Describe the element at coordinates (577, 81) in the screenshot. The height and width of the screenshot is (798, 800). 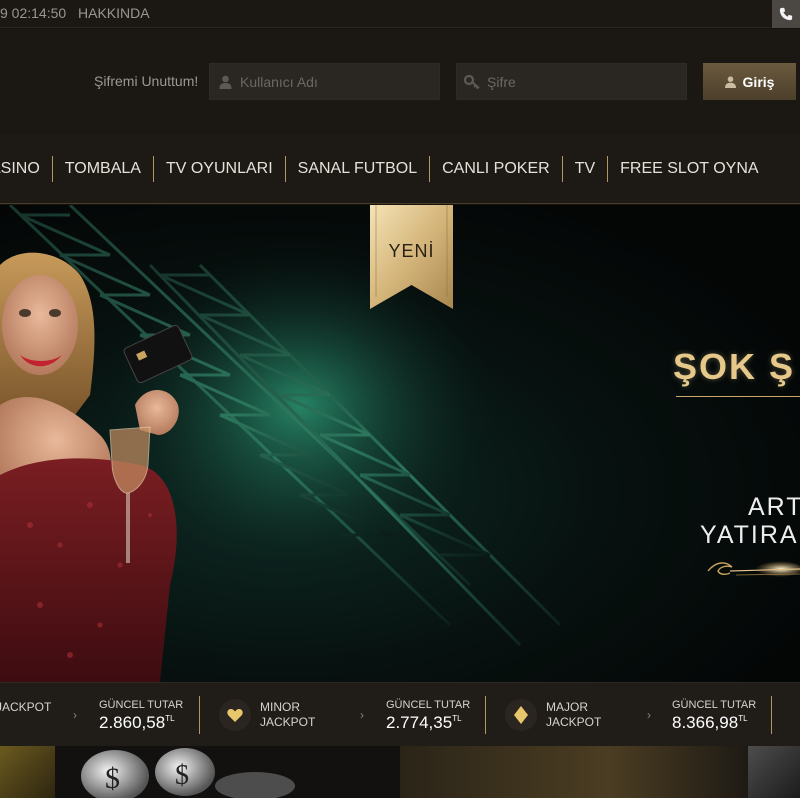
I see `password-input` at that location.